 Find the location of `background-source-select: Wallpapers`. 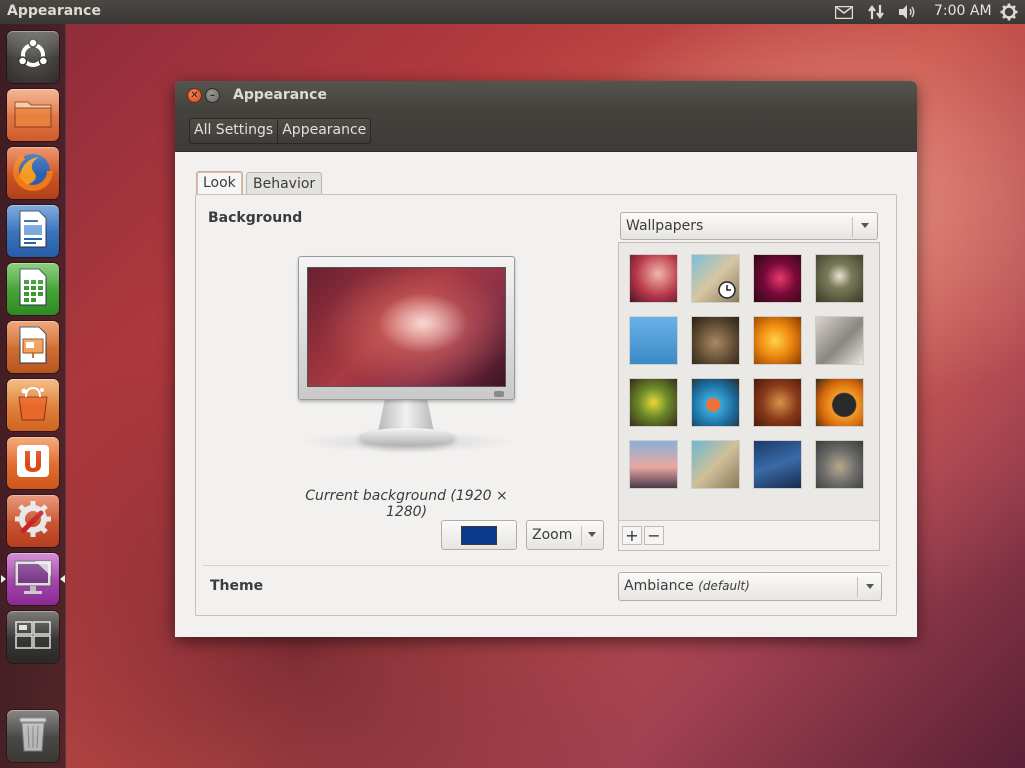

background-source-select: Wallpapers is located at coordinates (749, 226).